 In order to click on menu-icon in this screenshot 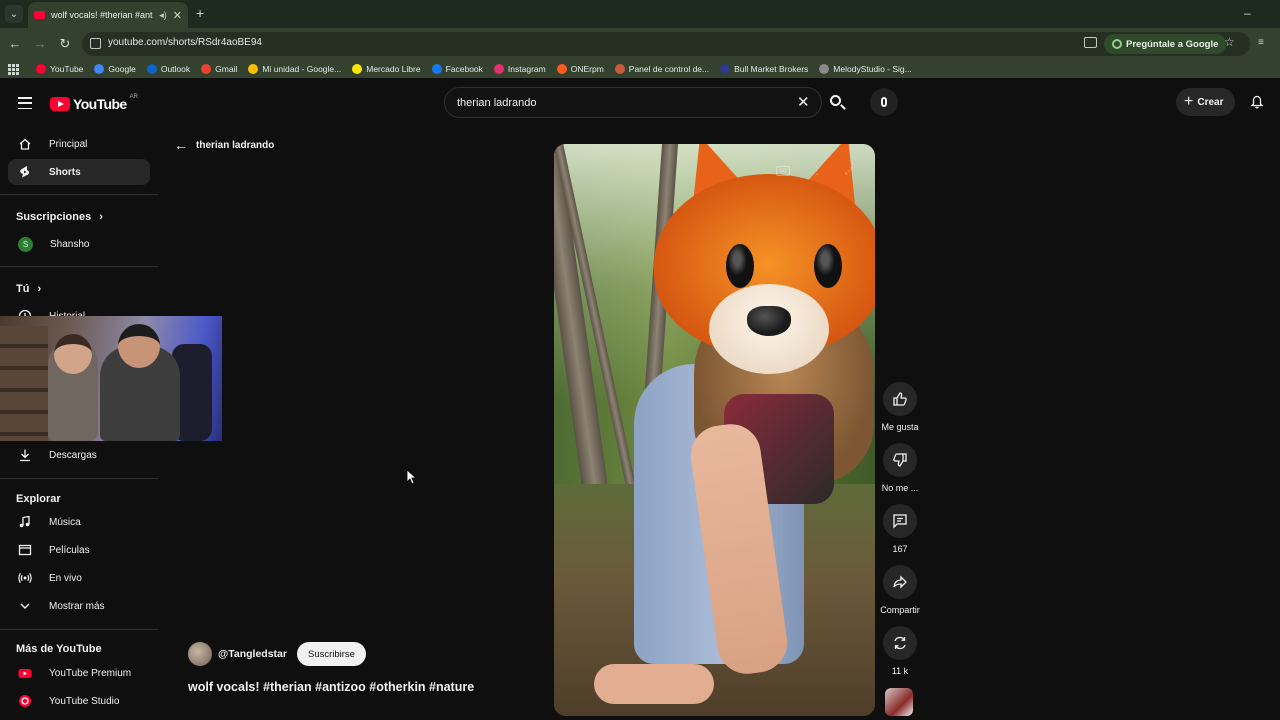, I will do `click(25, 103)`.